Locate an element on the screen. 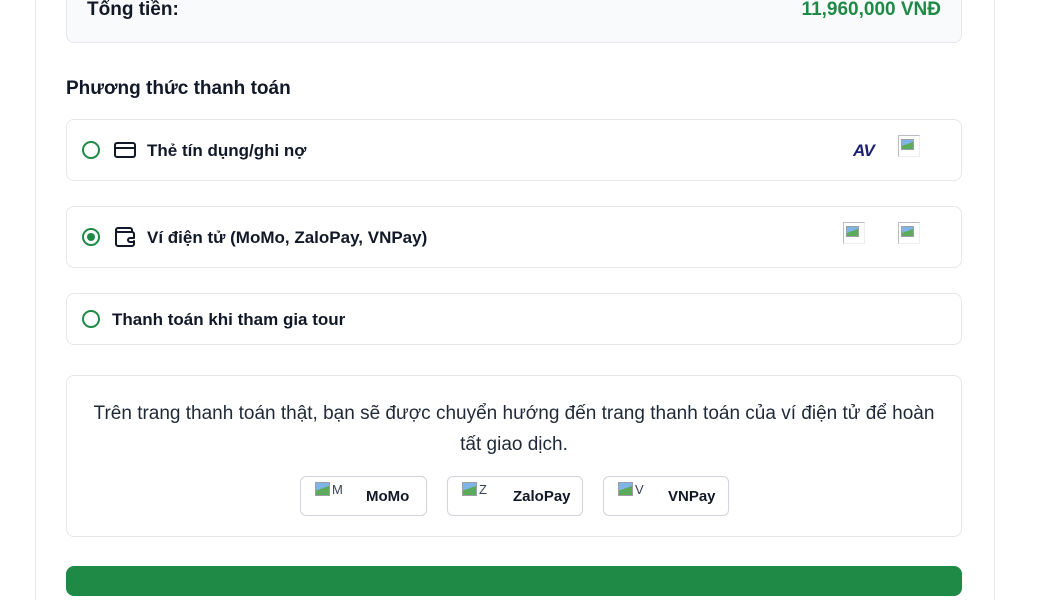 The width and height of the screenshot is (1042, 600). zalopay-button: Z ZaloPay is located at coordinates (515, 496).